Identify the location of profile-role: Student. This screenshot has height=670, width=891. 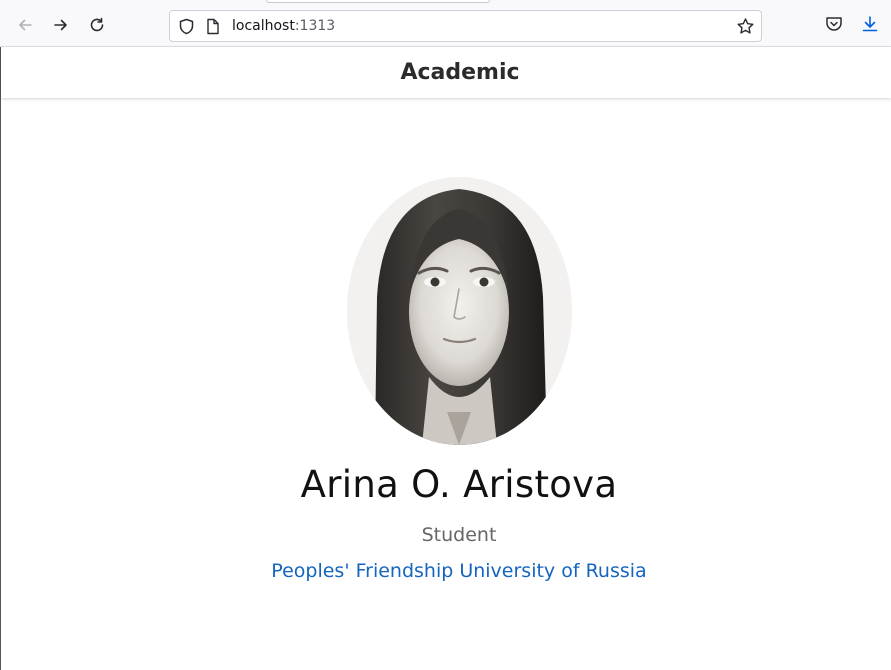
(459, 535).